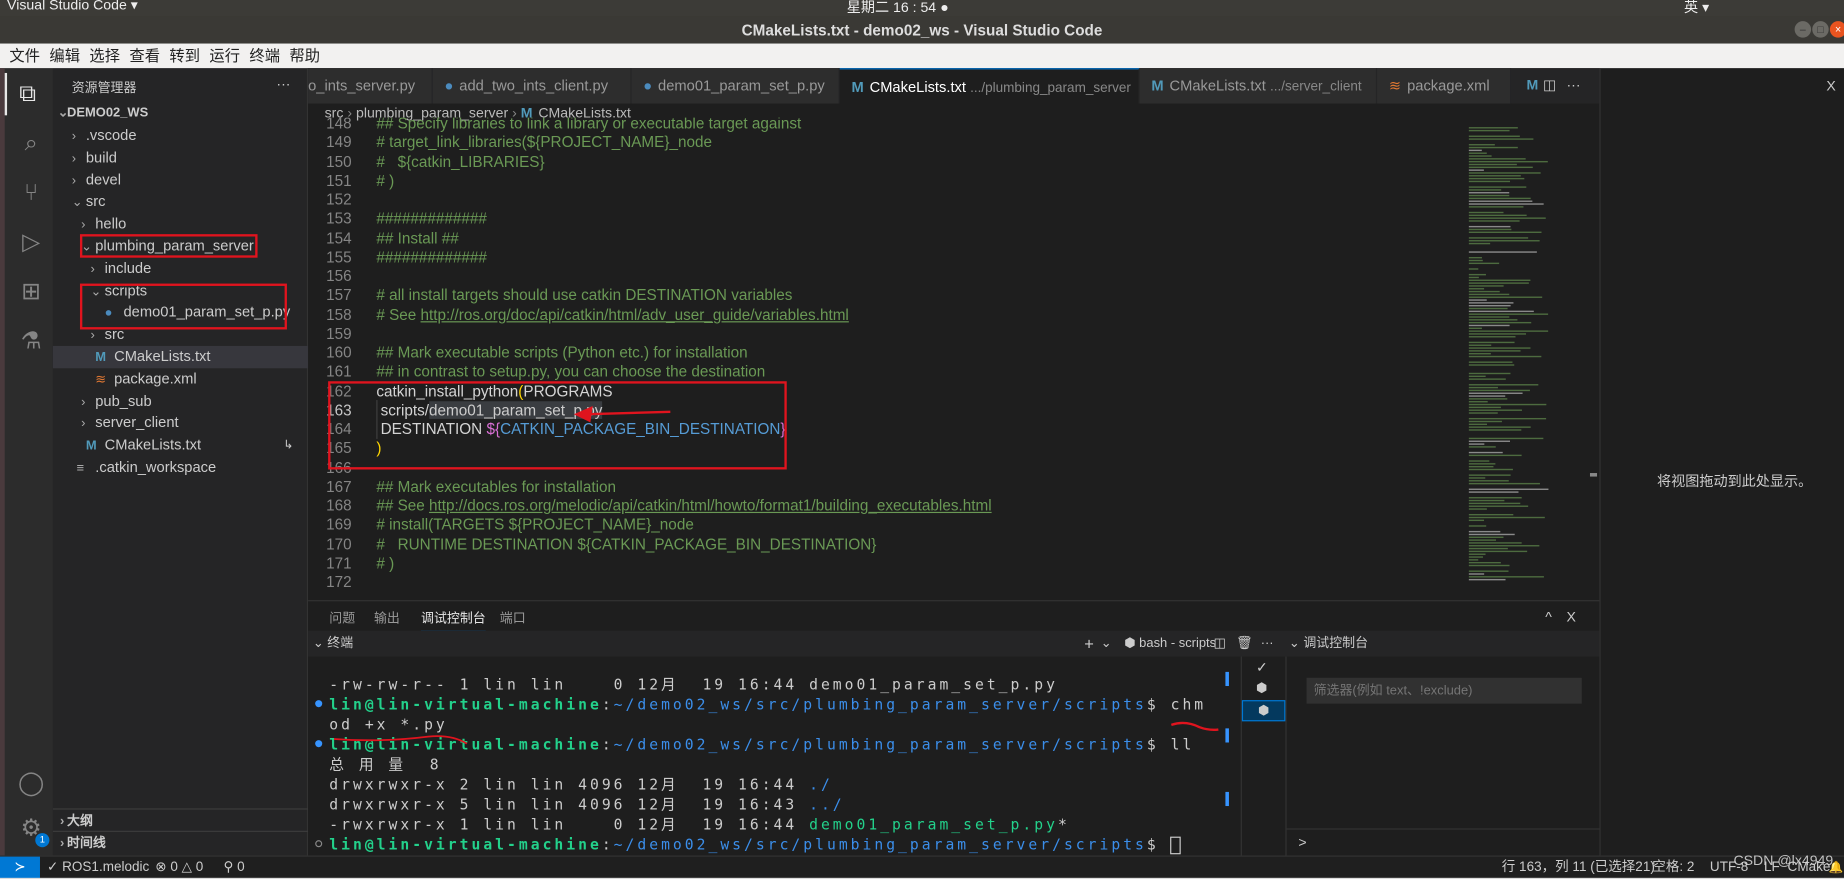 Image resolution: width=1844 pixels, height=879 pixels. What do you see at coordinates (898, 8) in the screenshot?
I see `clock: 星期二 16 : 54 ●` at bounding box center [898, 8].